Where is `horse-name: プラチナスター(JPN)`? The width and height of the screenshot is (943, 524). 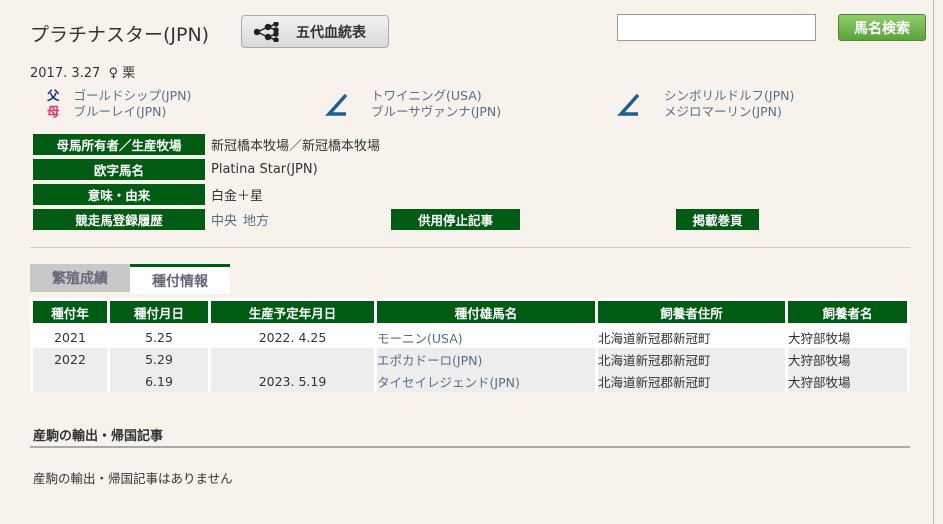
horse-name: プラチナスター(JPN) is located at coordinates (120, 35).